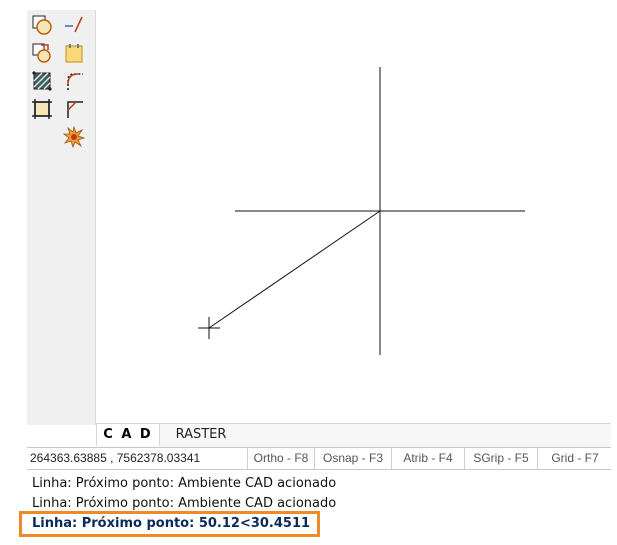 Image resolution: width=617 pixels, height=545 pixels. What do you see at coordinates (574, 458) in the screenshot?
I see `grid-toggle: Grid - F7` at bounding box center [574, 458].